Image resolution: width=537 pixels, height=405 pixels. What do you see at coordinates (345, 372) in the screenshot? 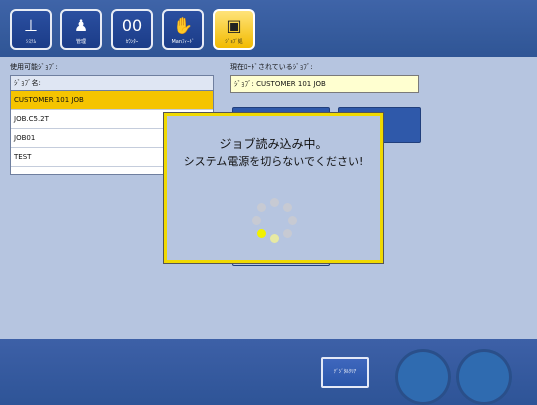
I see `digital-clear-button: ﾃﾞｼﾞﾀﾙｸﾘｱ` at bounding box center [345, 372].